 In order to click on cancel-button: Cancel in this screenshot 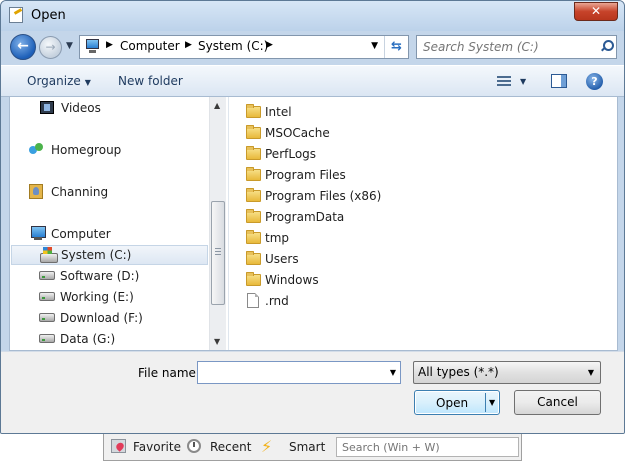, I will do `click(557, 402)`.